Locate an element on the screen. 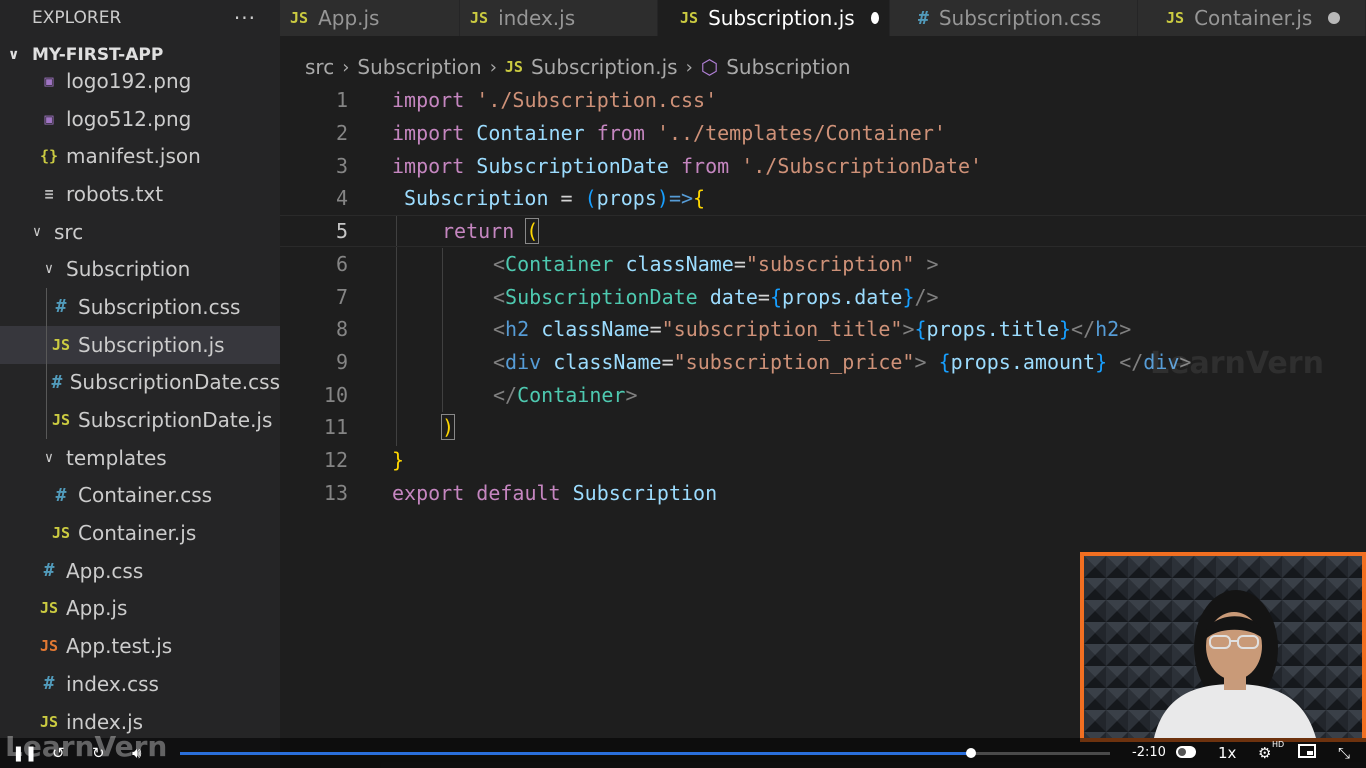 This screenshot has width=1366, height=768. hd-badge: HD is located at coordinates (1278, 744).